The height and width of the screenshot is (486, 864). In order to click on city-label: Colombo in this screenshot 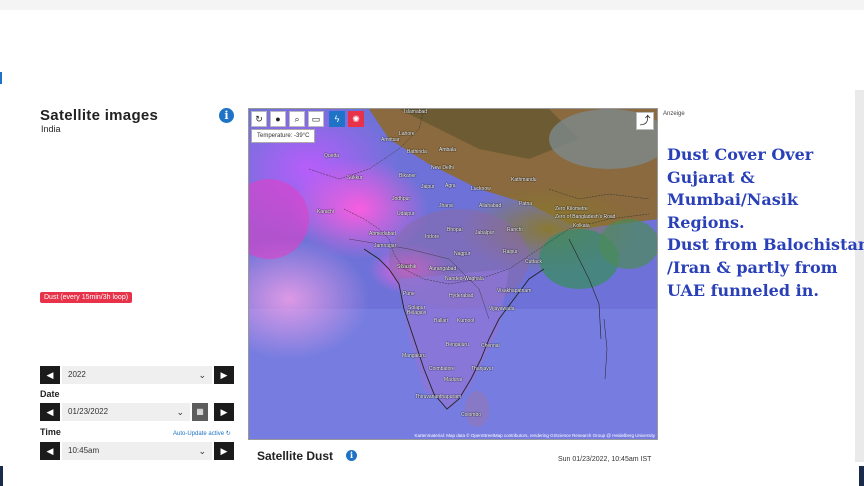, I will do `click(471, 415)`.